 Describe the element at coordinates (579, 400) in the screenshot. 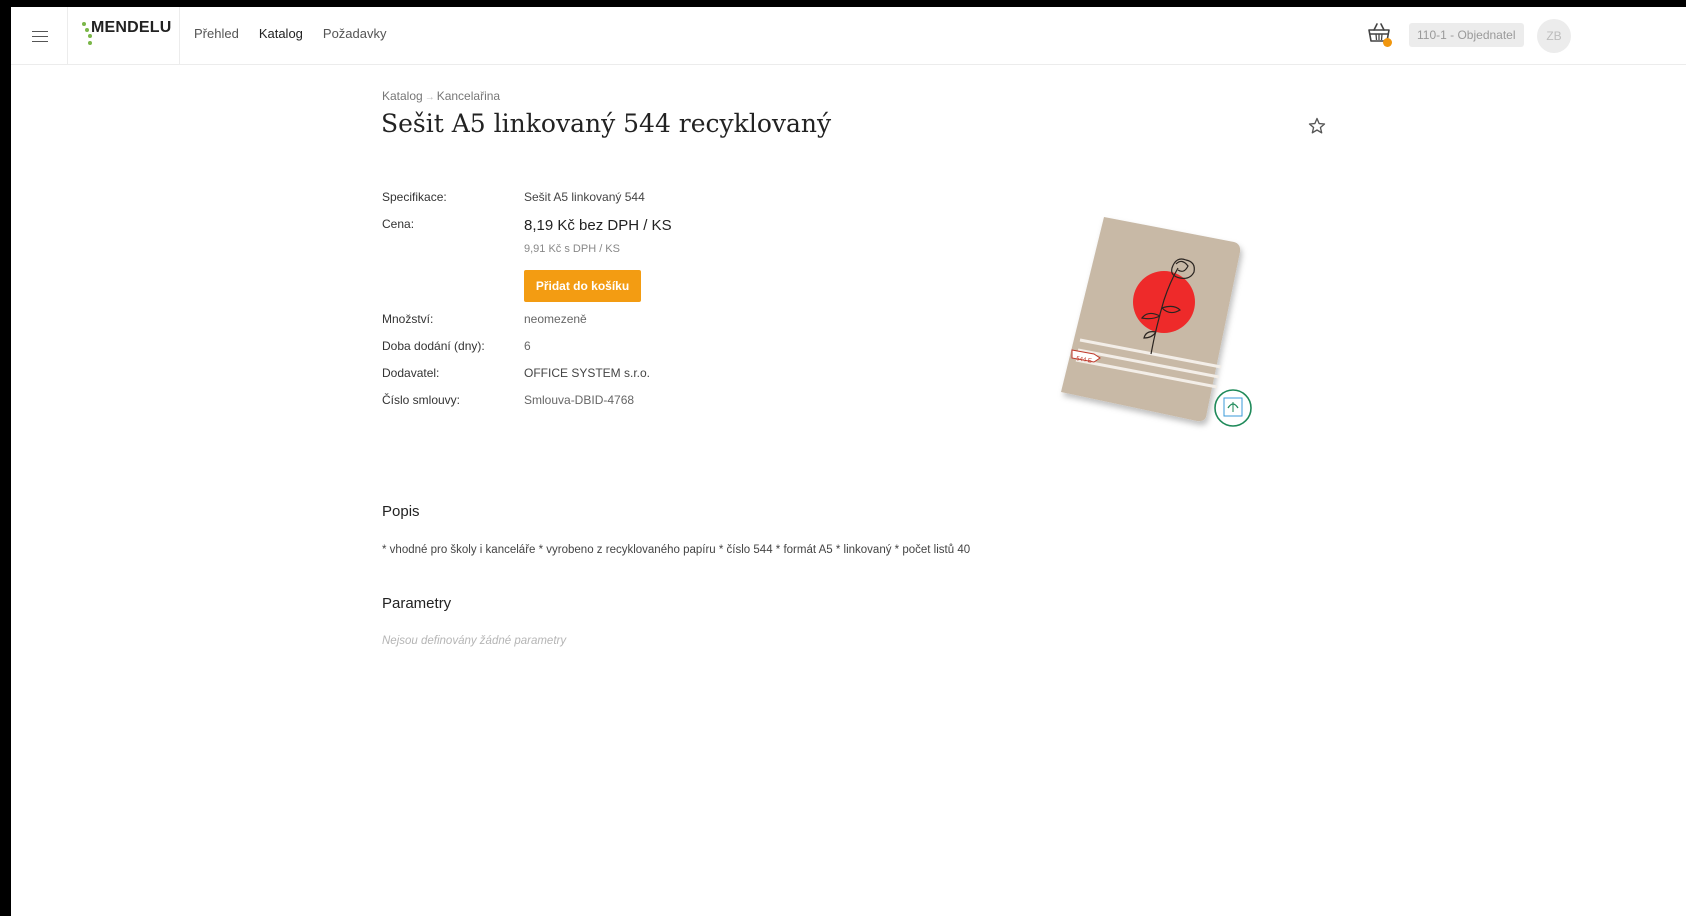

I see `contract-value: Smlouva-DBID-4768` at that location.